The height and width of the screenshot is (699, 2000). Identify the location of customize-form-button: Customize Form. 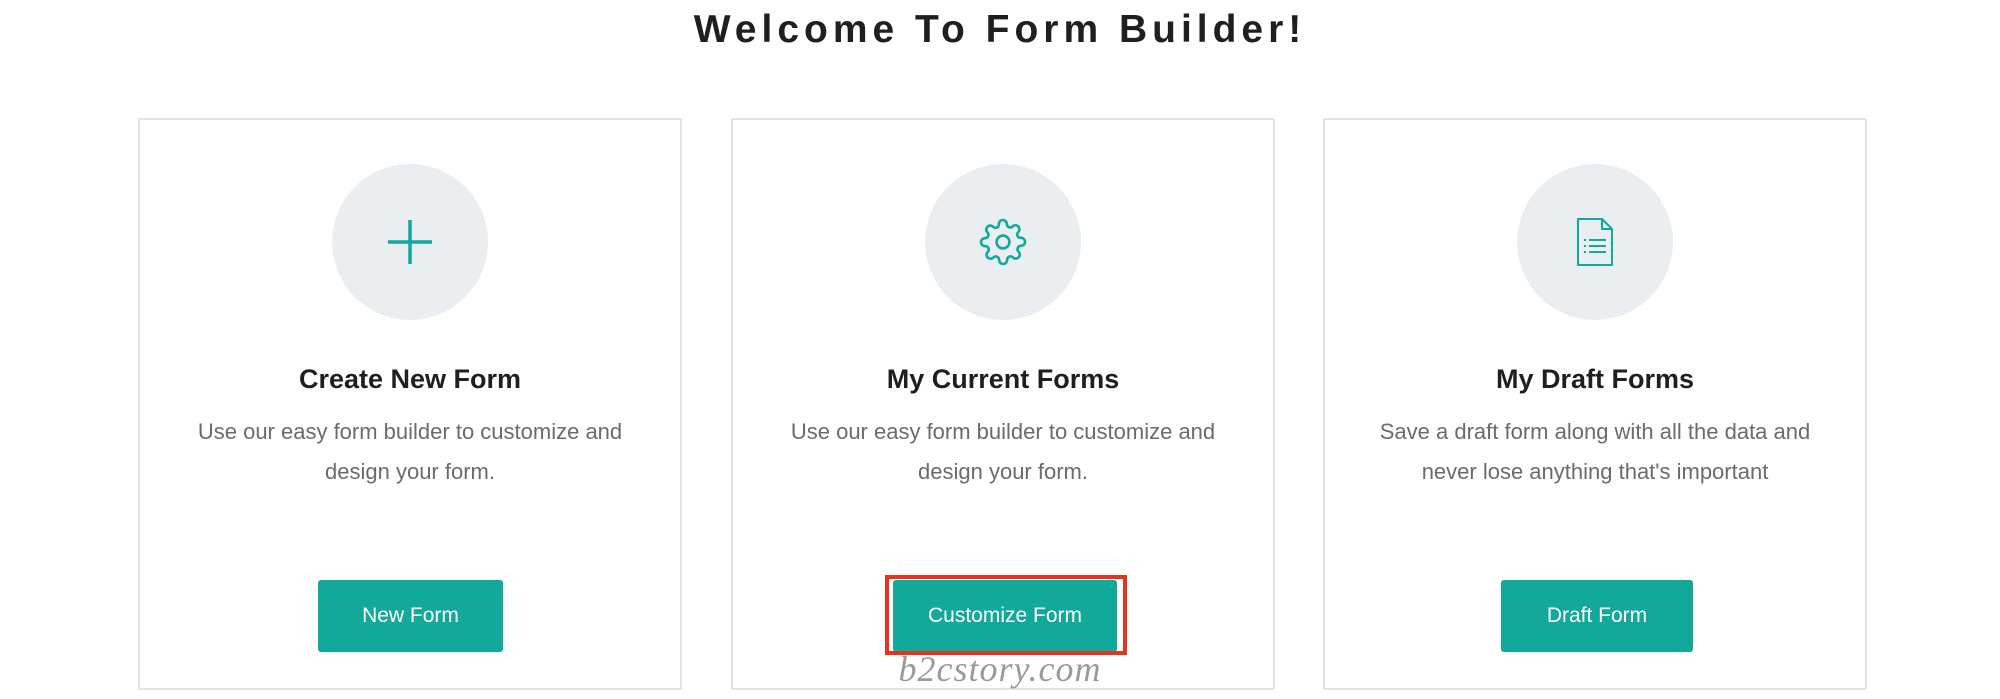
(1005, 616).